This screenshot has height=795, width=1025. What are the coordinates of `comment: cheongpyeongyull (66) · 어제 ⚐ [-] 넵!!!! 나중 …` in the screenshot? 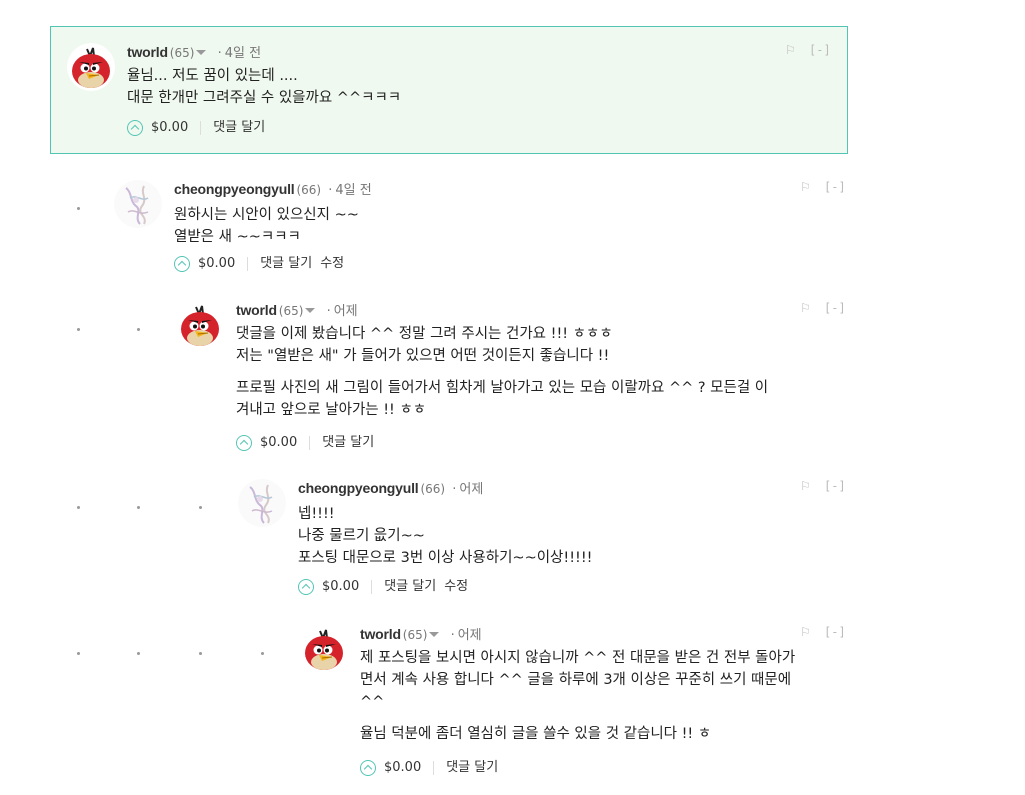 It's located at (542, 544).